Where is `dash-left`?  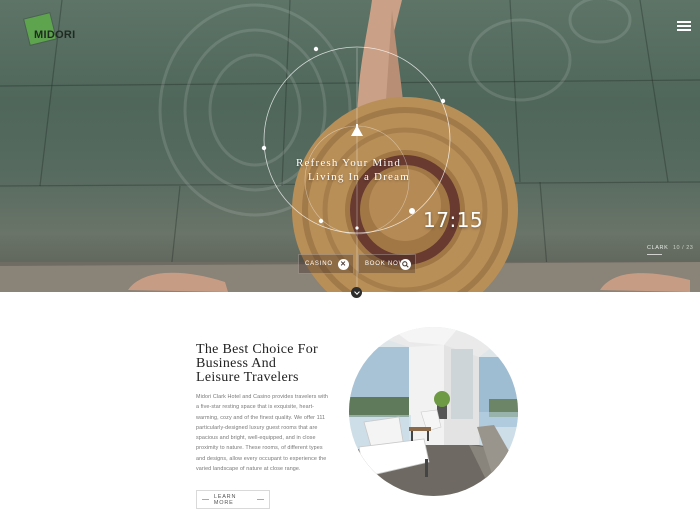 dash-left is located at coordinates (205, 499).